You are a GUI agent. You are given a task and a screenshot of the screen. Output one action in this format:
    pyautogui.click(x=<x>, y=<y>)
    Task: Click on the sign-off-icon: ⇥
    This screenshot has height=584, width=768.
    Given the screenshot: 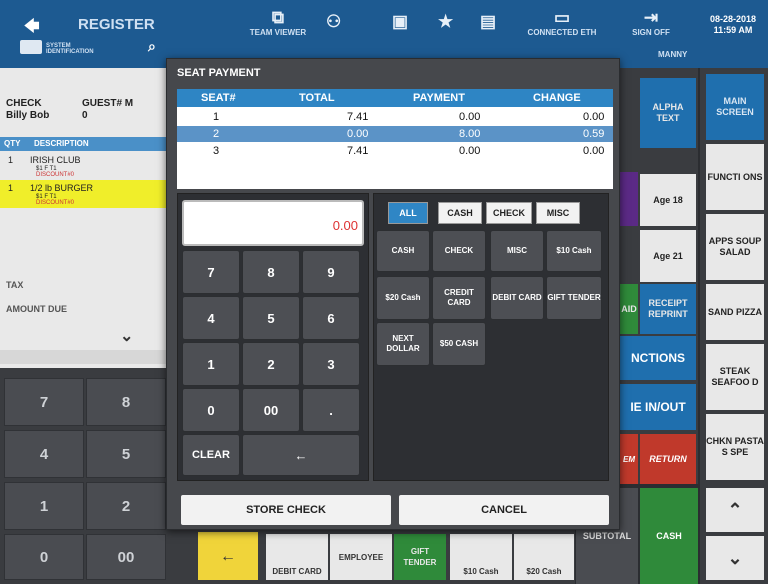 What is the action you would take?
    pyautogui.click(x=651, y=17)
    